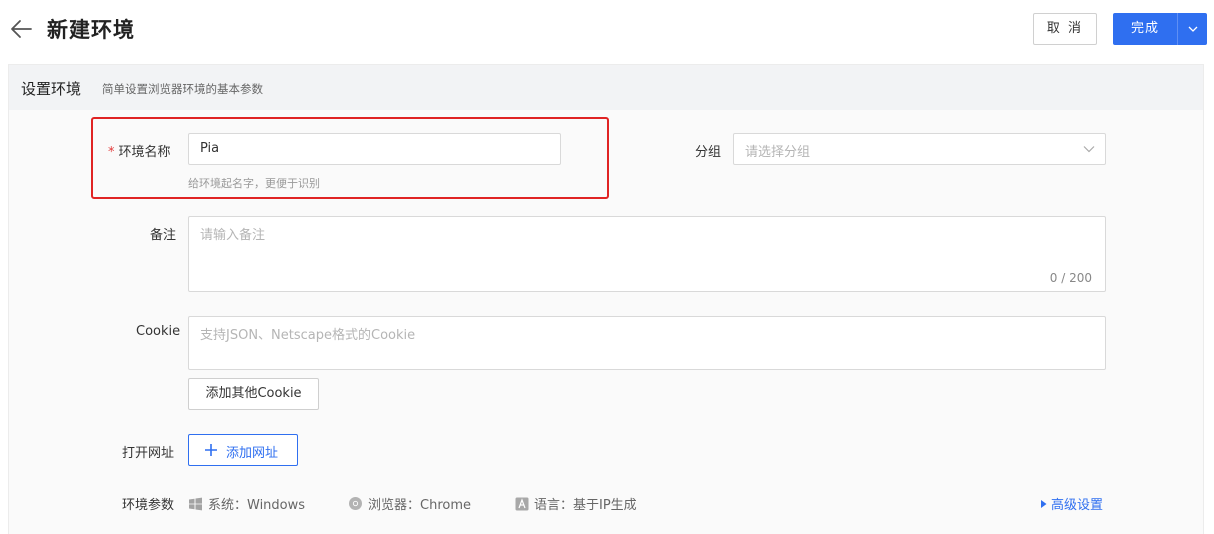 This screenshot has width=1214, height=534. What do you see at coordinates (1044, 503) in the screenshot?
I see `caret-right-icon` at bounding box center [1044, 503].